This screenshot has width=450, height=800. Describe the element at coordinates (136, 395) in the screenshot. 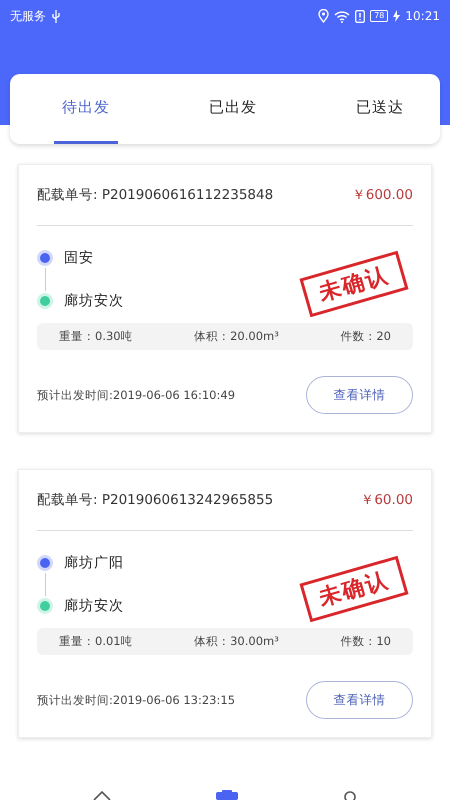

I see `departure-time: 预计出发时间:2019-06-06 16:10:49` at that location.